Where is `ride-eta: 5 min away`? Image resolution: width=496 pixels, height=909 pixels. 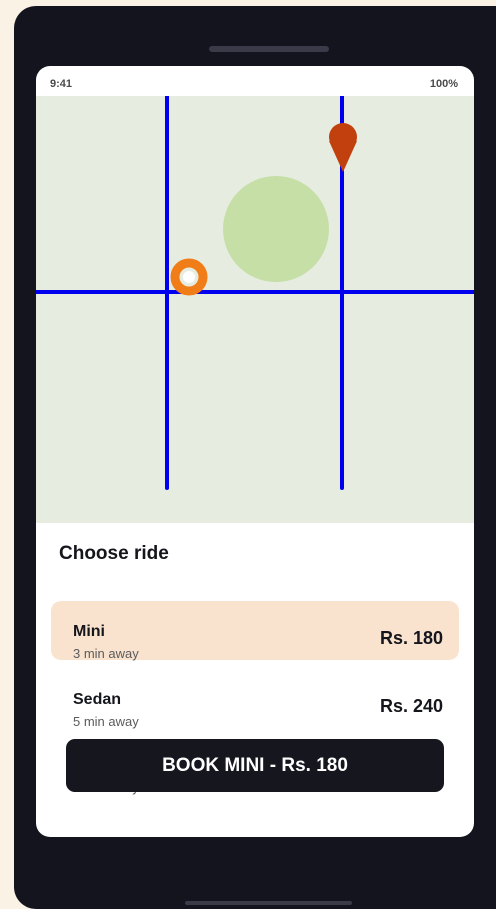
ride-eta: 5 min away is located at coordinates (106, 721).